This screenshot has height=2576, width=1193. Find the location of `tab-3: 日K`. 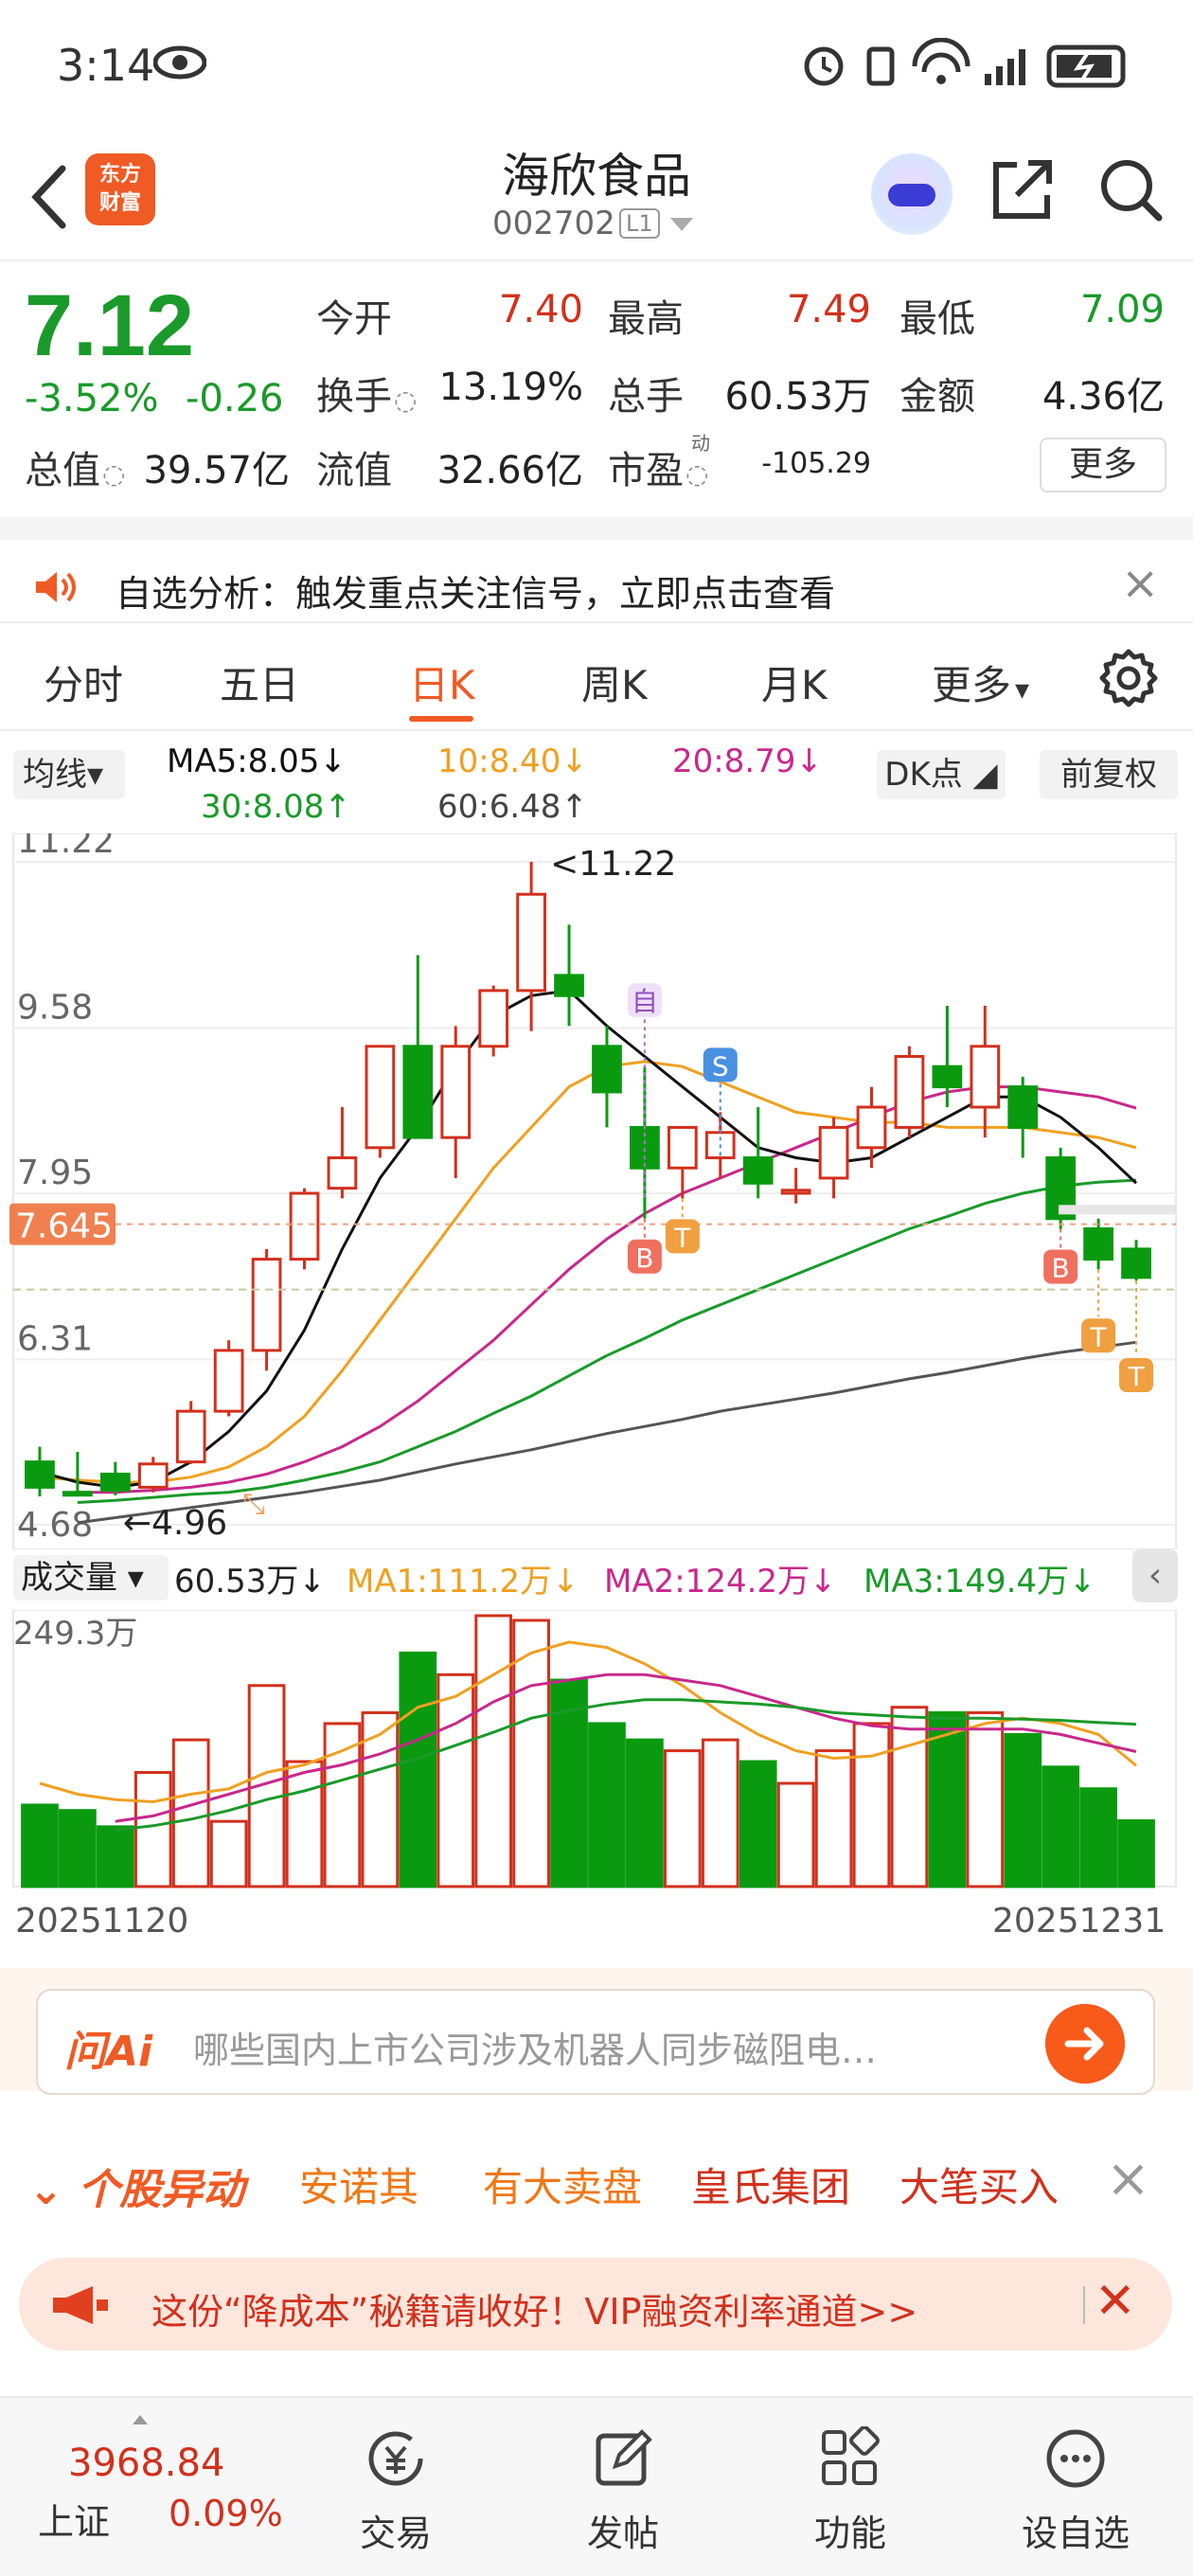

tab-3: 日K is located at coordinates (442, 682).